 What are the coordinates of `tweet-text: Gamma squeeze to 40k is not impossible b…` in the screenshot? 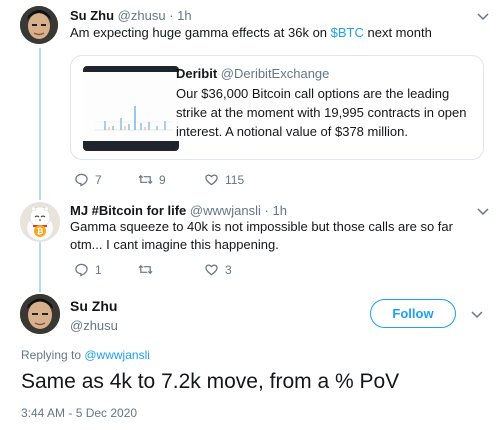 It's located at (261, 235).